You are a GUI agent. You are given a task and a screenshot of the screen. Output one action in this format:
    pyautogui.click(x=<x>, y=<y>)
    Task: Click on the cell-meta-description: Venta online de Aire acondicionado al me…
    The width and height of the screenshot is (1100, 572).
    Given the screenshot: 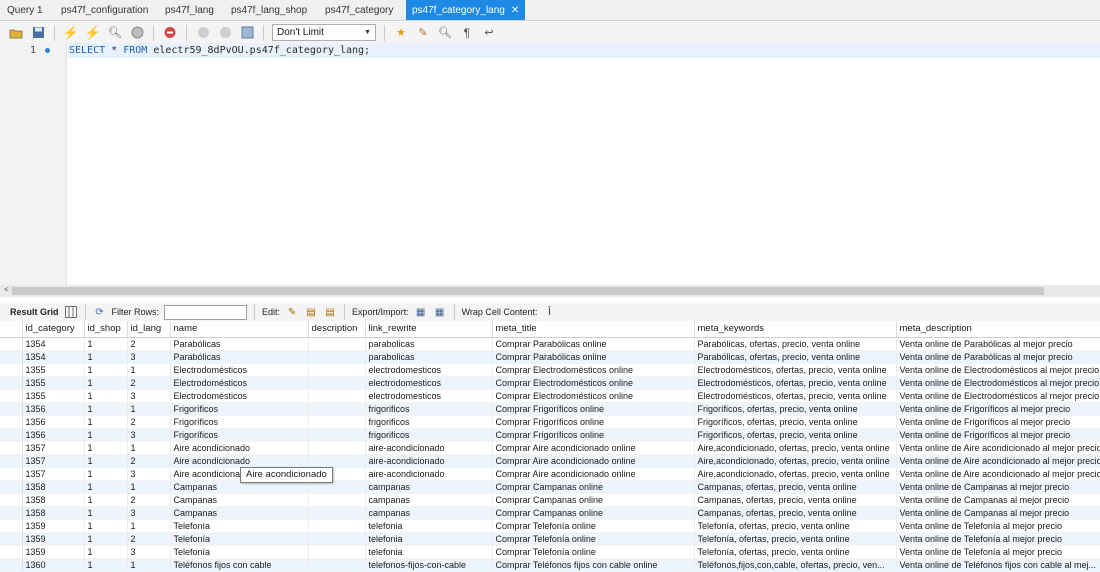 What is the action you would take?
    pyautogui.click(x=998, y=448)
    